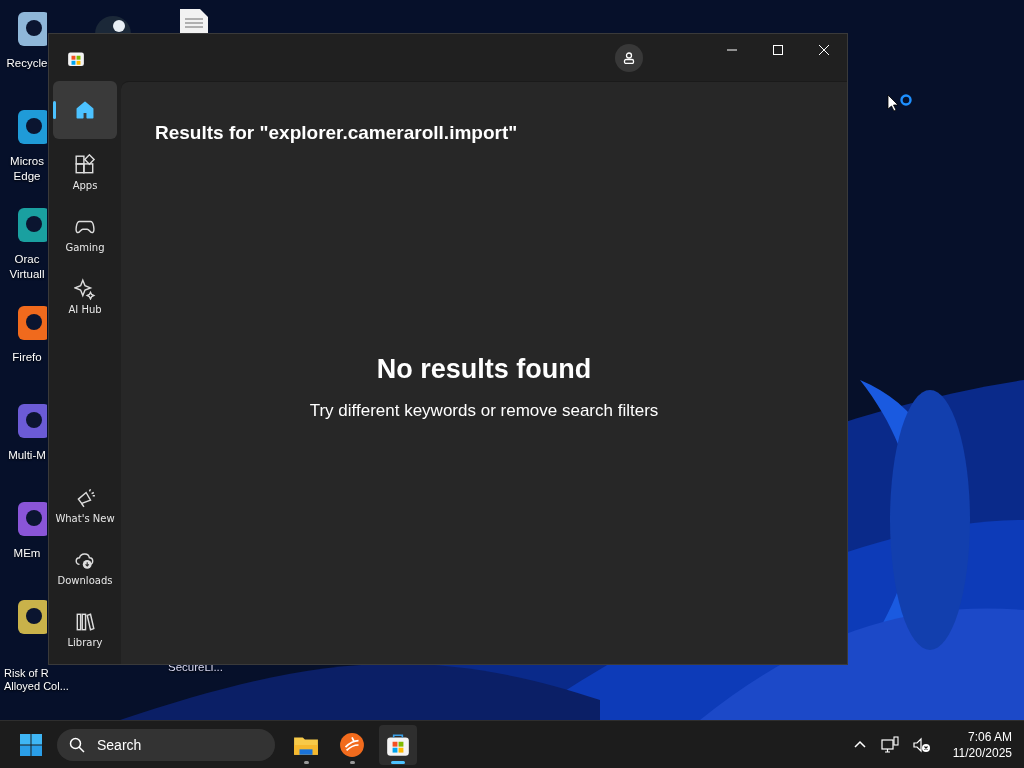 Image resolution: width=1024 pixels, height=768 pixels. What do you see at coordinates (982, 752) in the screenshot?
I see `clock-date: 11/20/2025` at bounding box center [982, 752].